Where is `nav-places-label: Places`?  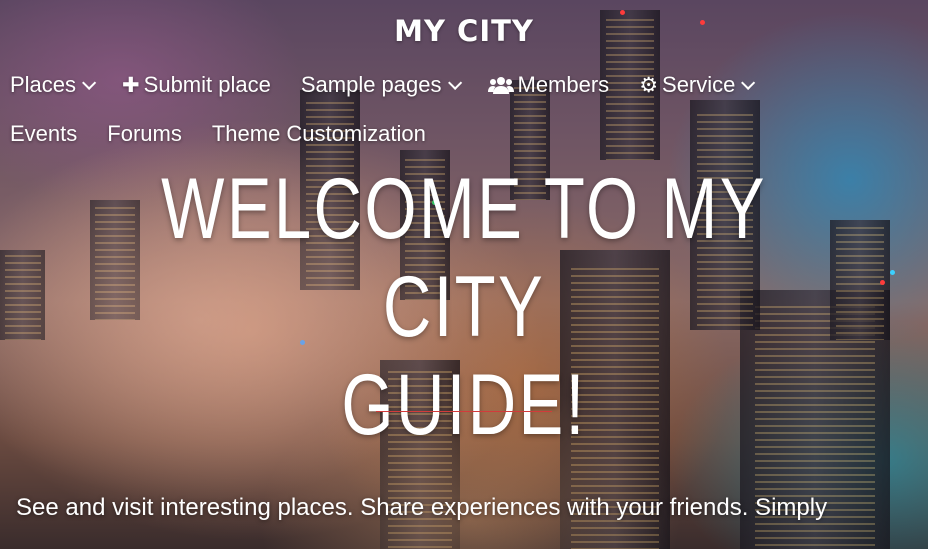 nav-places-label: Places is located at coordinates (43, 84).